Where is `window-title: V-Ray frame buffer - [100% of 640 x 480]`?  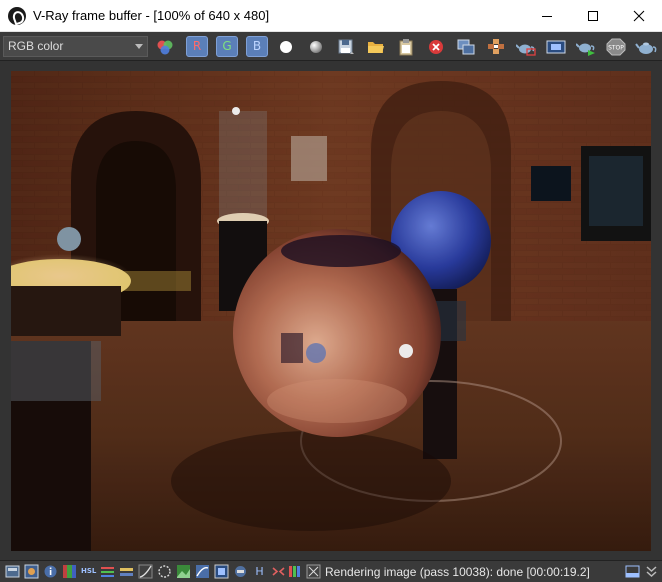 window-title: V-Ray frame buffer - [100% of 640 x 480] is located at coordinates (151, 15).